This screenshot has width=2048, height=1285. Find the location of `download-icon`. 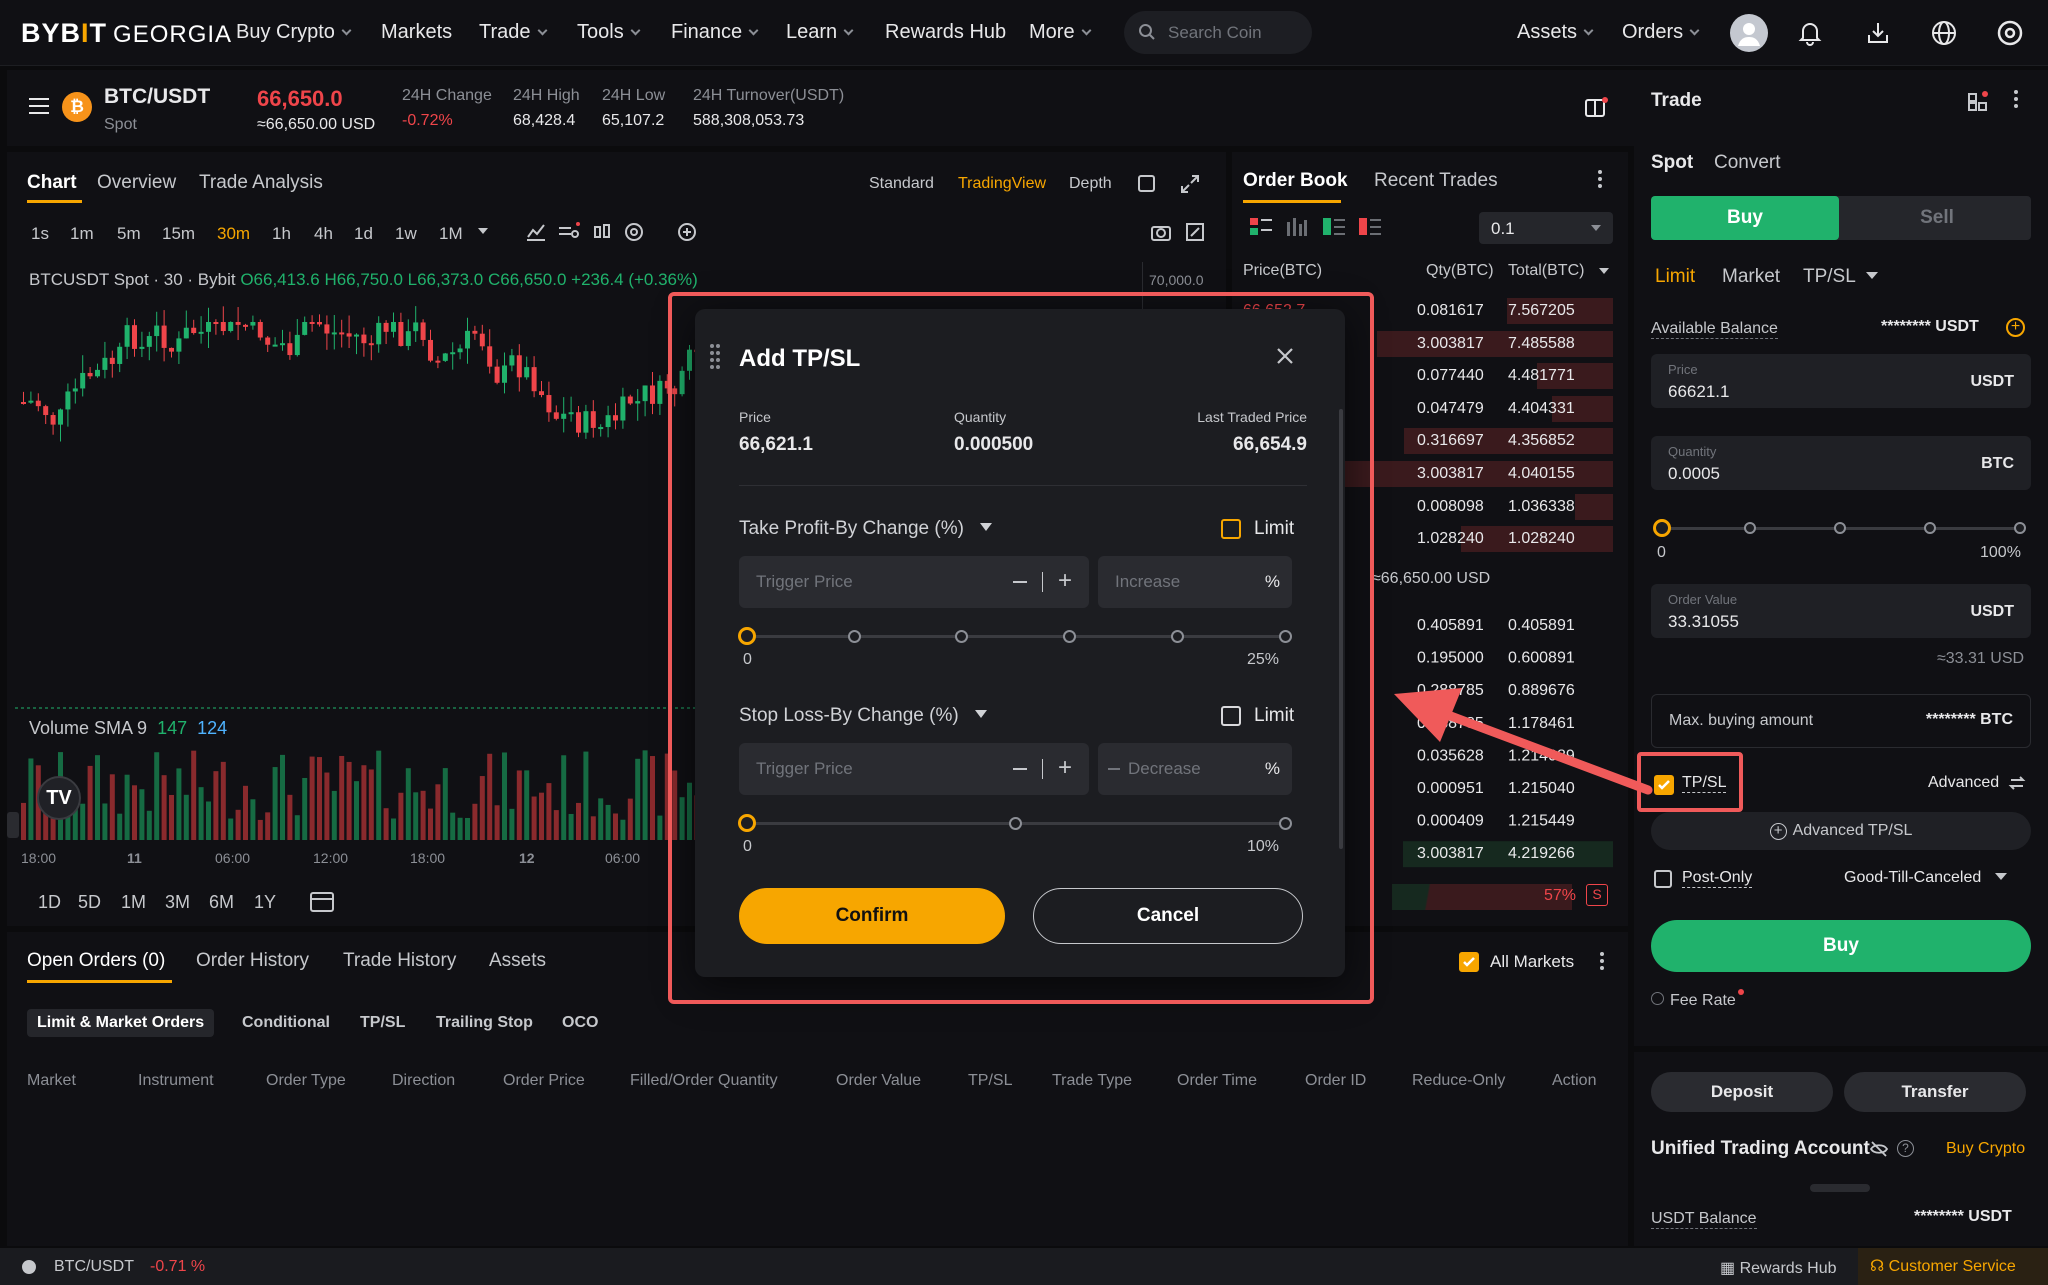

download-icon is located at coordinates (1878, 33).